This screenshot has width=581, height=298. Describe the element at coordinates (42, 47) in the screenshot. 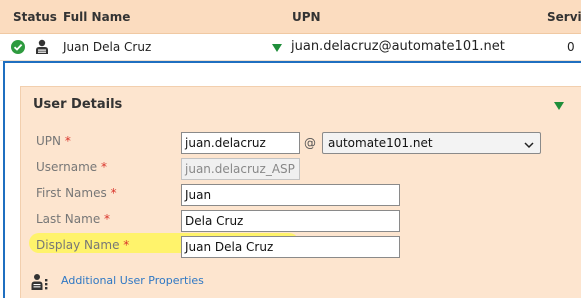

I see `user-icon` at that location.